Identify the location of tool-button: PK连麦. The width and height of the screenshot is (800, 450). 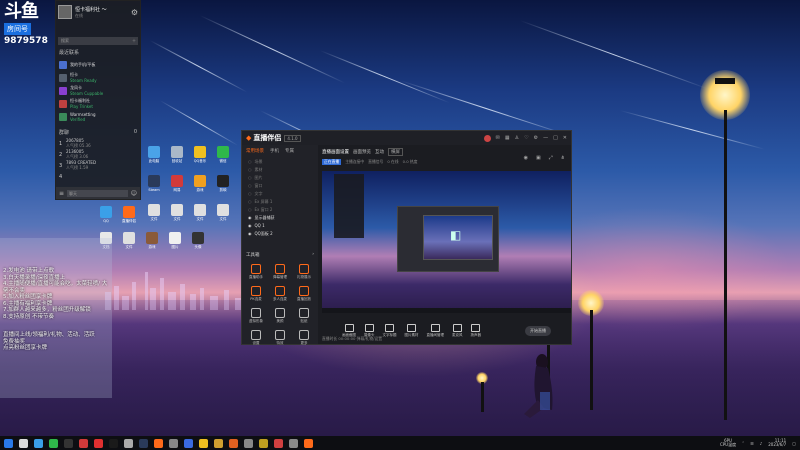
(256, 294).